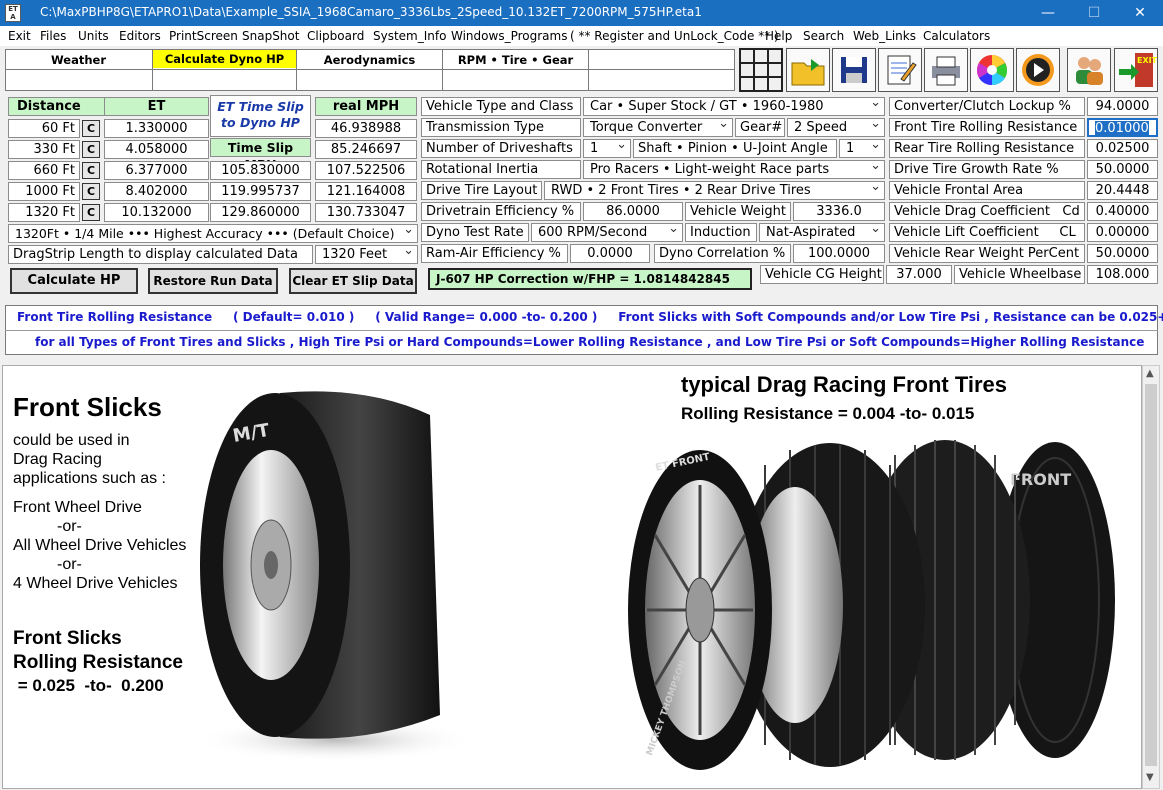 This screenshot has height=790, width=1163. I want to click on cg-height-field: 37.000, so click(919, 274).